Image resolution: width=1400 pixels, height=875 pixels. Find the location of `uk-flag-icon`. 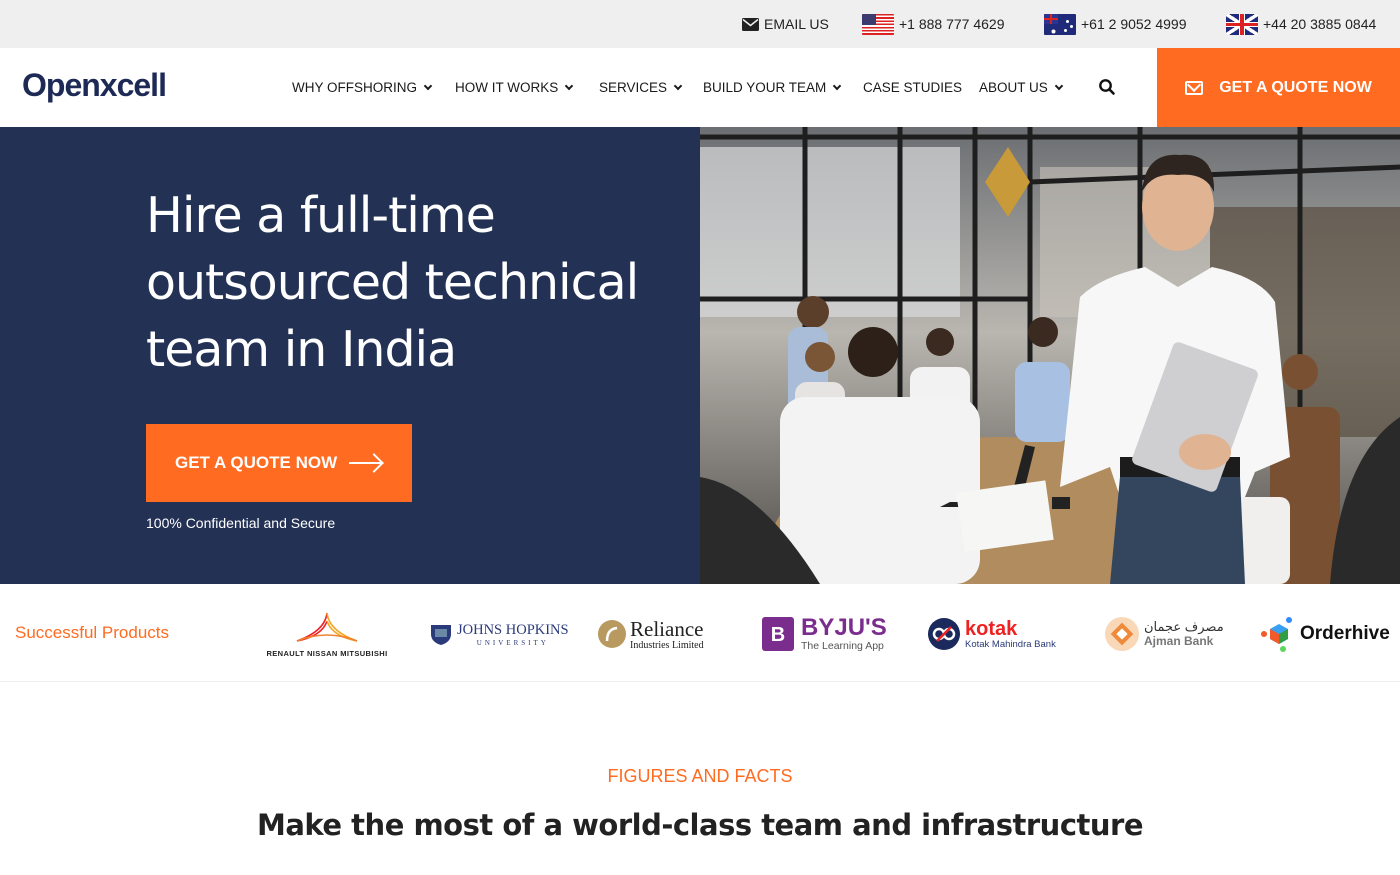

uk-flag-icon is located at coordinates (1242, 24).